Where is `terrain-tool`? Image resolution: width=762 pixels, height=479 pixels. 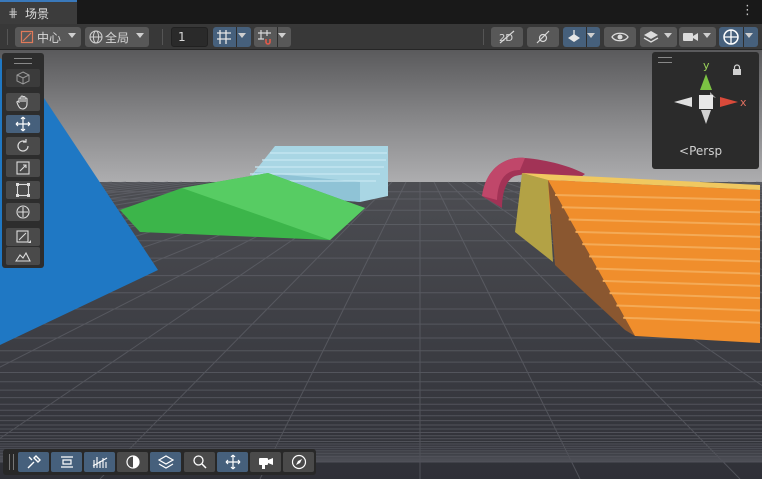
terrain-tool is located at coordinates (23, 256).